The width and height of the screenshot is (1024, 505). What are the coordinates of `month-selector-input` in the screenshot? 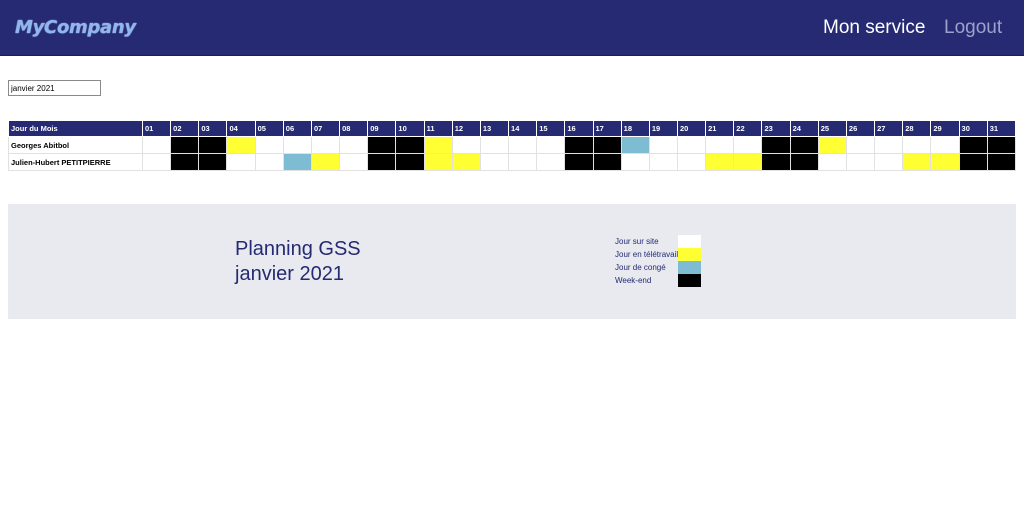 It's located at (54, 88).